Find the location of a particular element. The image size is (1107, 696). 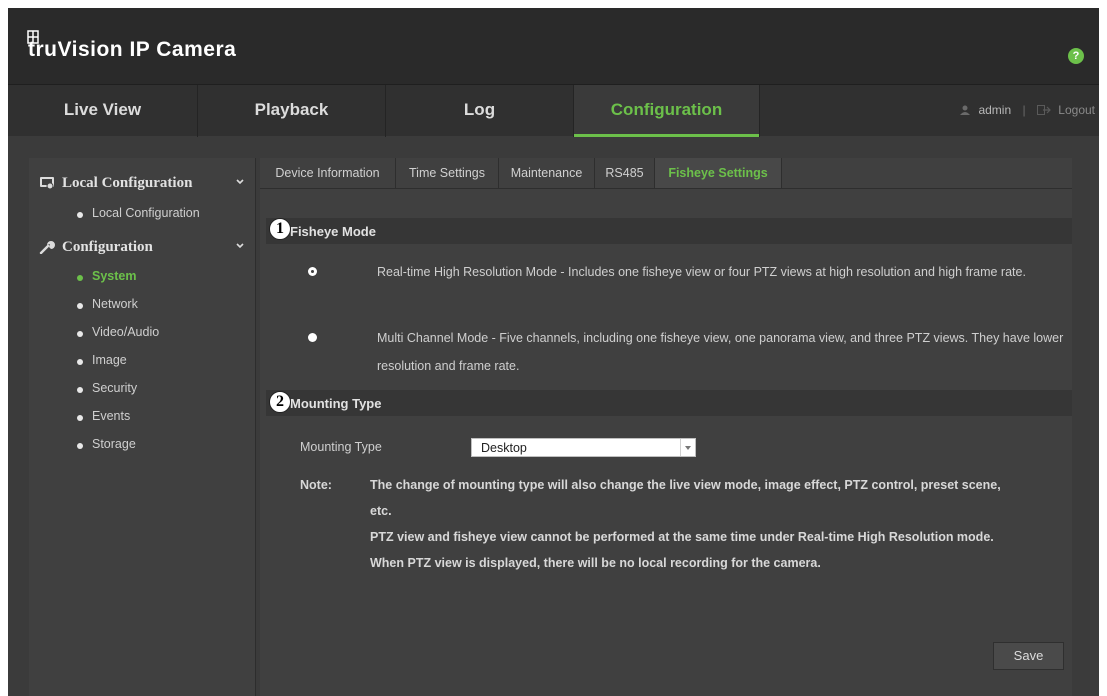

tab-device-information: Device Information is located at coordinates (328, 173).